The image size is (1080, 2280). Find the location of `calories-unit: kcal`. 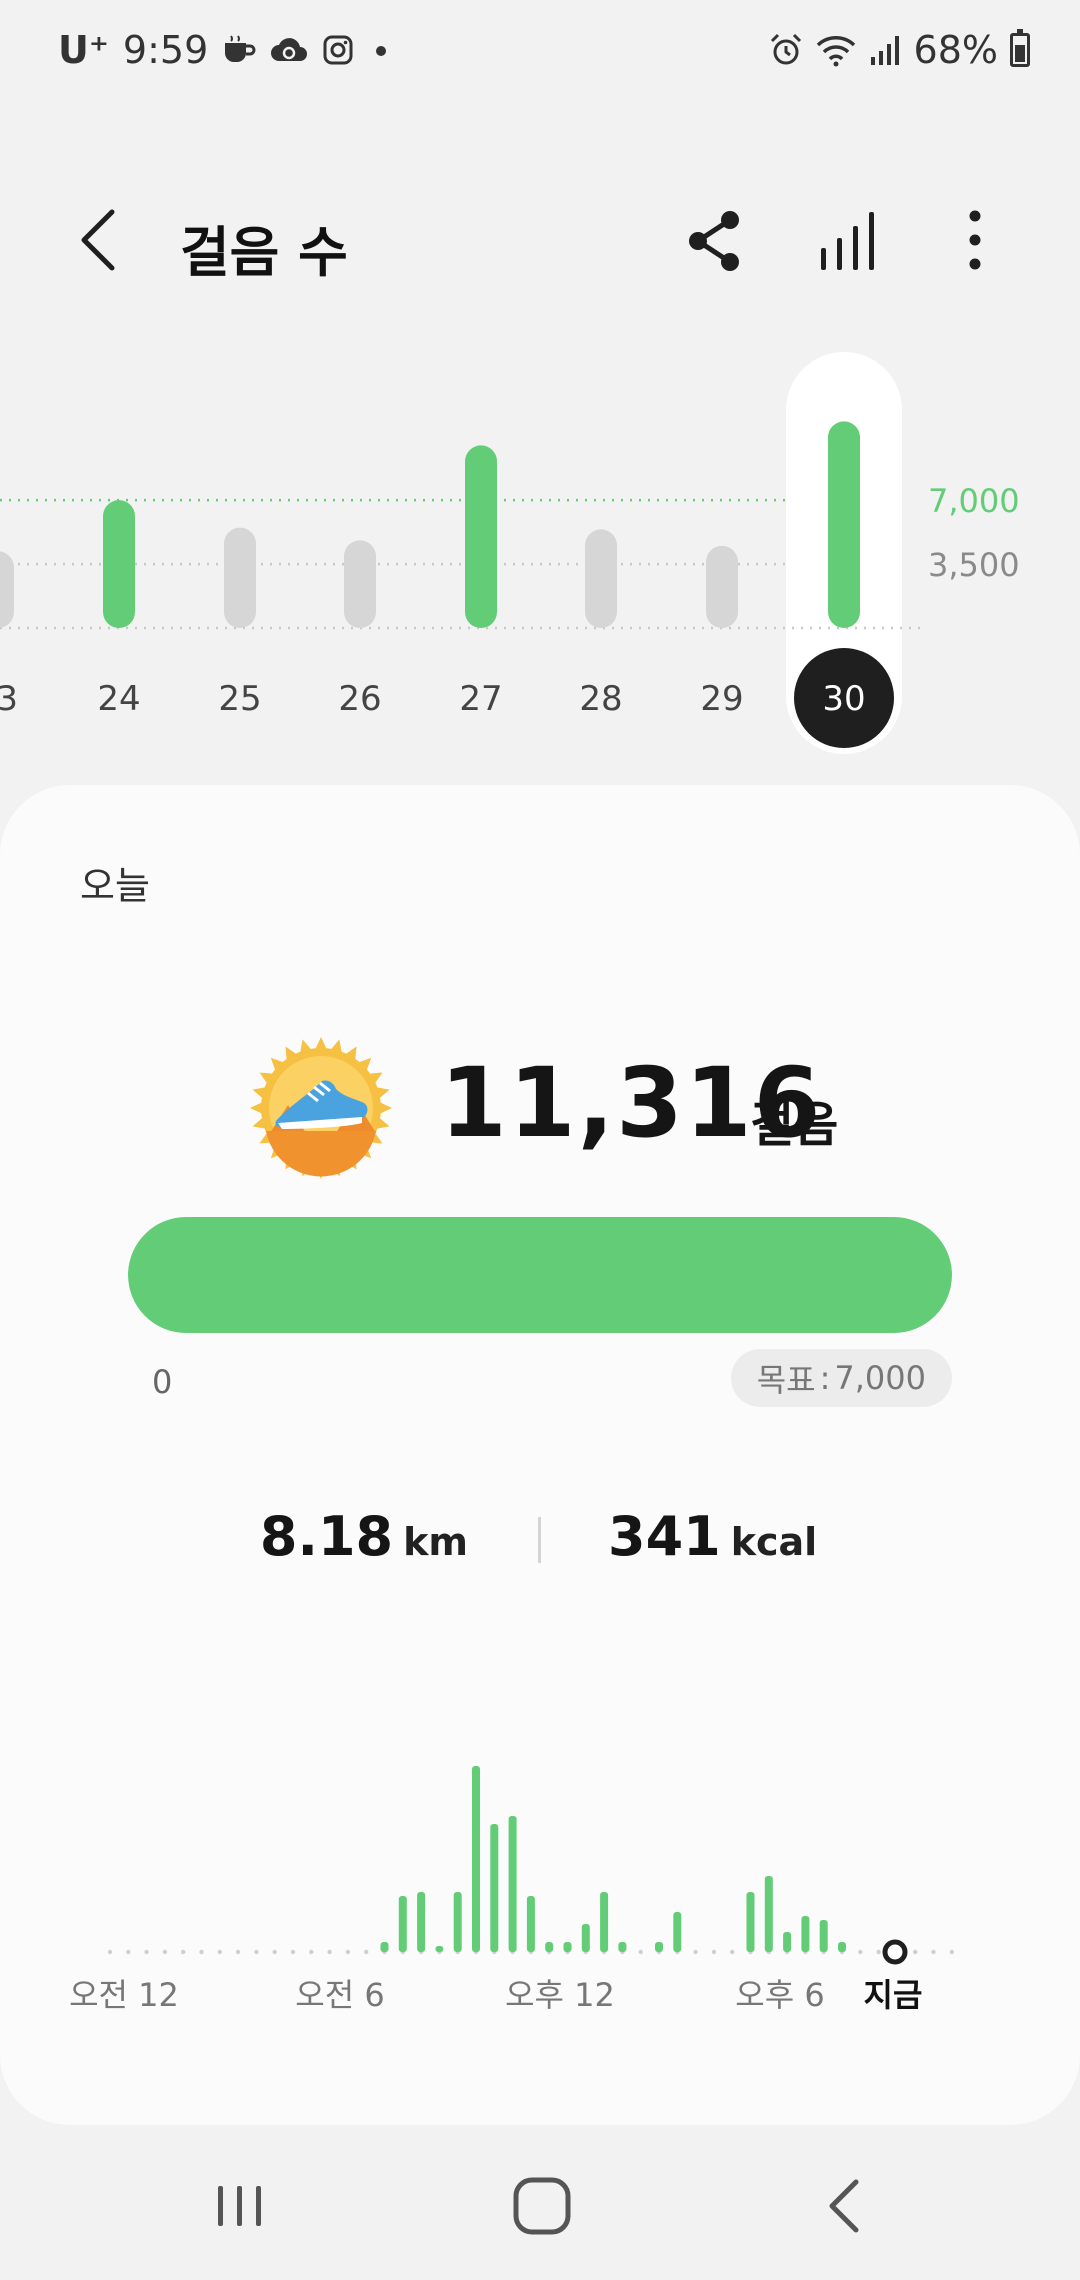

calories-unit: kcal is located at coordinates (774, 1542).